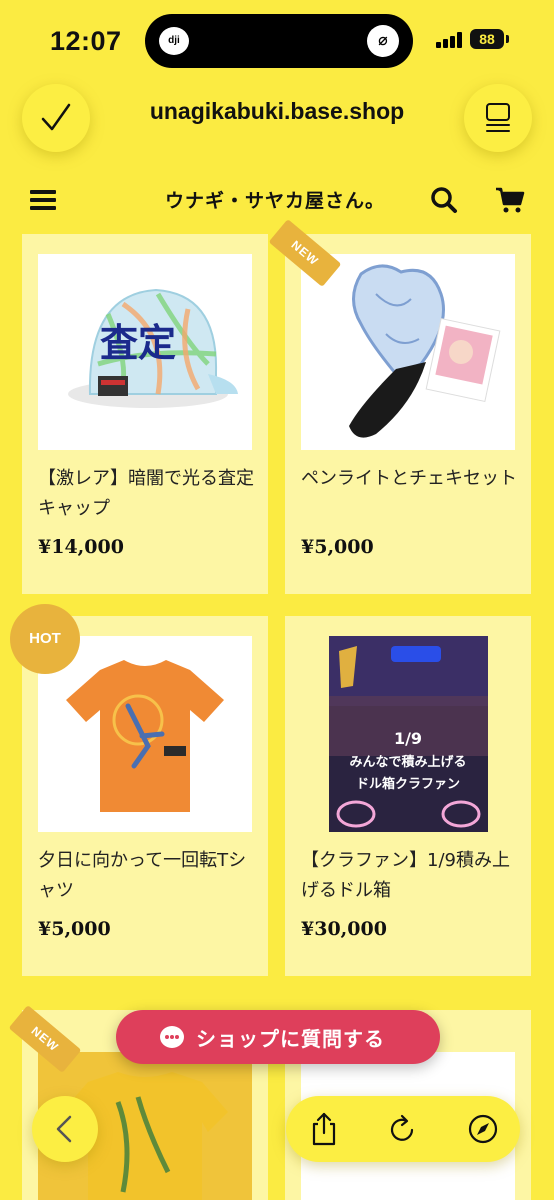 The image size is (554, 1200). Describe the element at coordinates (81, 547) in the screenshot. I see `product-price: ¥14,000` at that location.